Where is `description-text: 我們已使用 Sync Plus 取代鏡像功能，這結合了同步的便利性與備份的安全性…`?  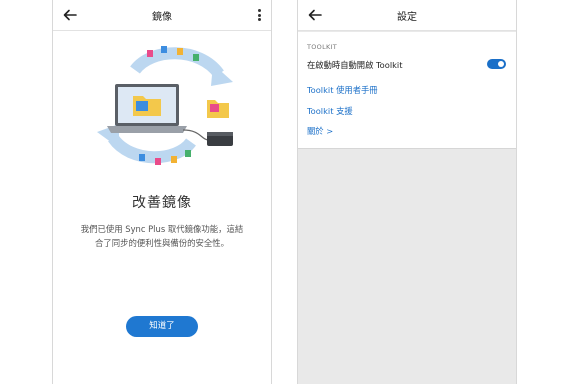
description-text: 我們已使用 Sync Plus 取代鏡像功能，這結合了同步的便利性與備份的安全性… is located at coordinates (162, 236).